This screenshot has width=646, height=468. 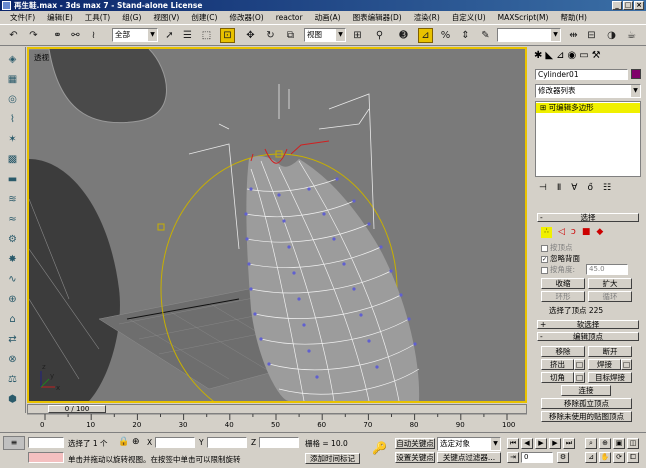 I want to click on timeline-track: 0 10 20 30 40 50 60 70 80 90 100, so click(x=277, y=422).